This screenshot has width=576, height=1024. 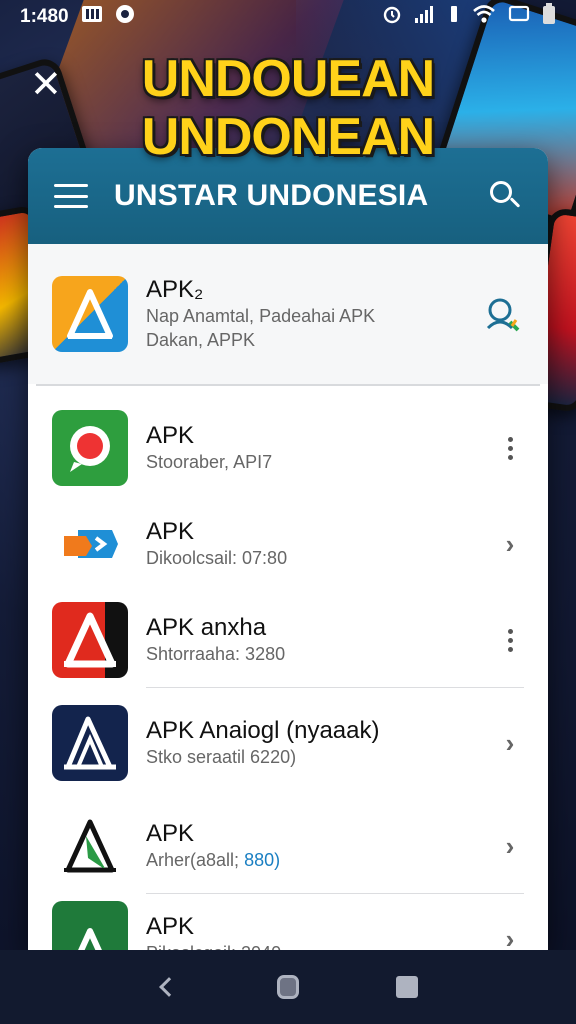 I want to click on app-subtitle: Shtorraaha: 3280, so click(x=216, y=654).